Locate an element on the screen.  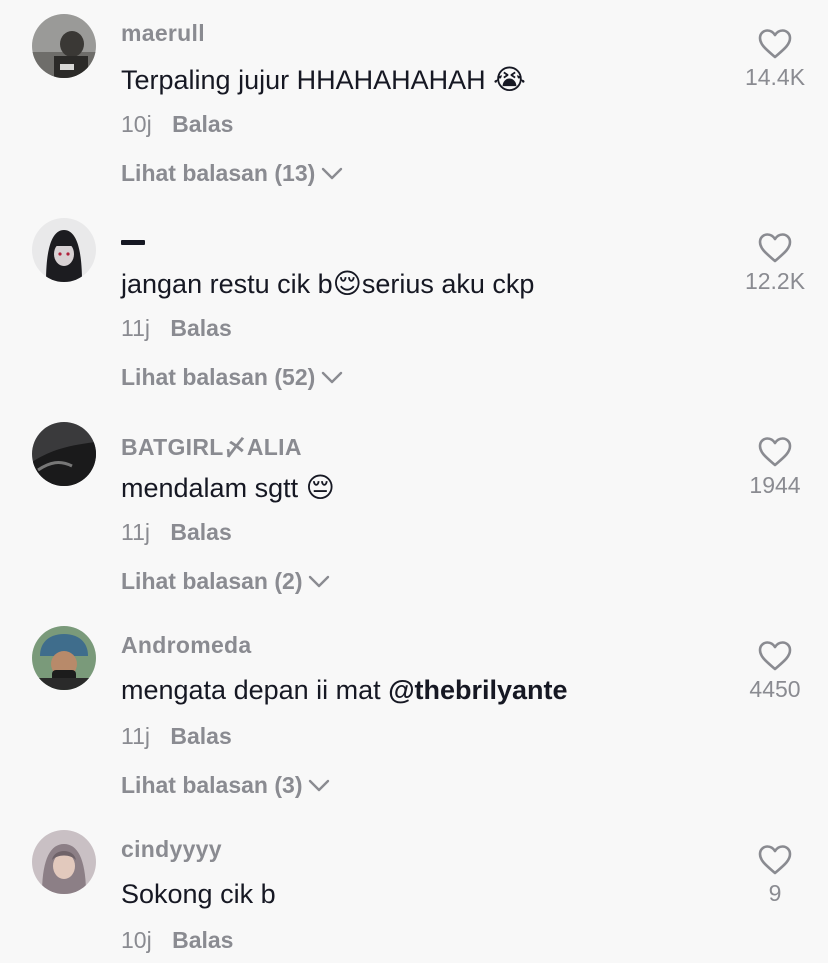
comment-text: jangan restu cik b😌serius aku ckp is located at coordinates (327, 283).